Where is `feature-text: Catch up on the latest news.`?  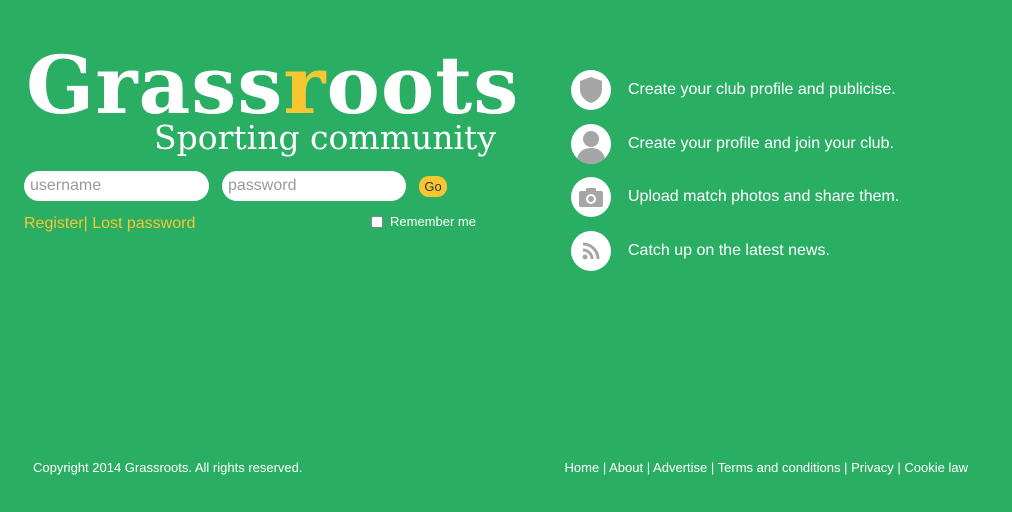 feature-text: Catch up on the latest news. is located at coordinates (729, 250).